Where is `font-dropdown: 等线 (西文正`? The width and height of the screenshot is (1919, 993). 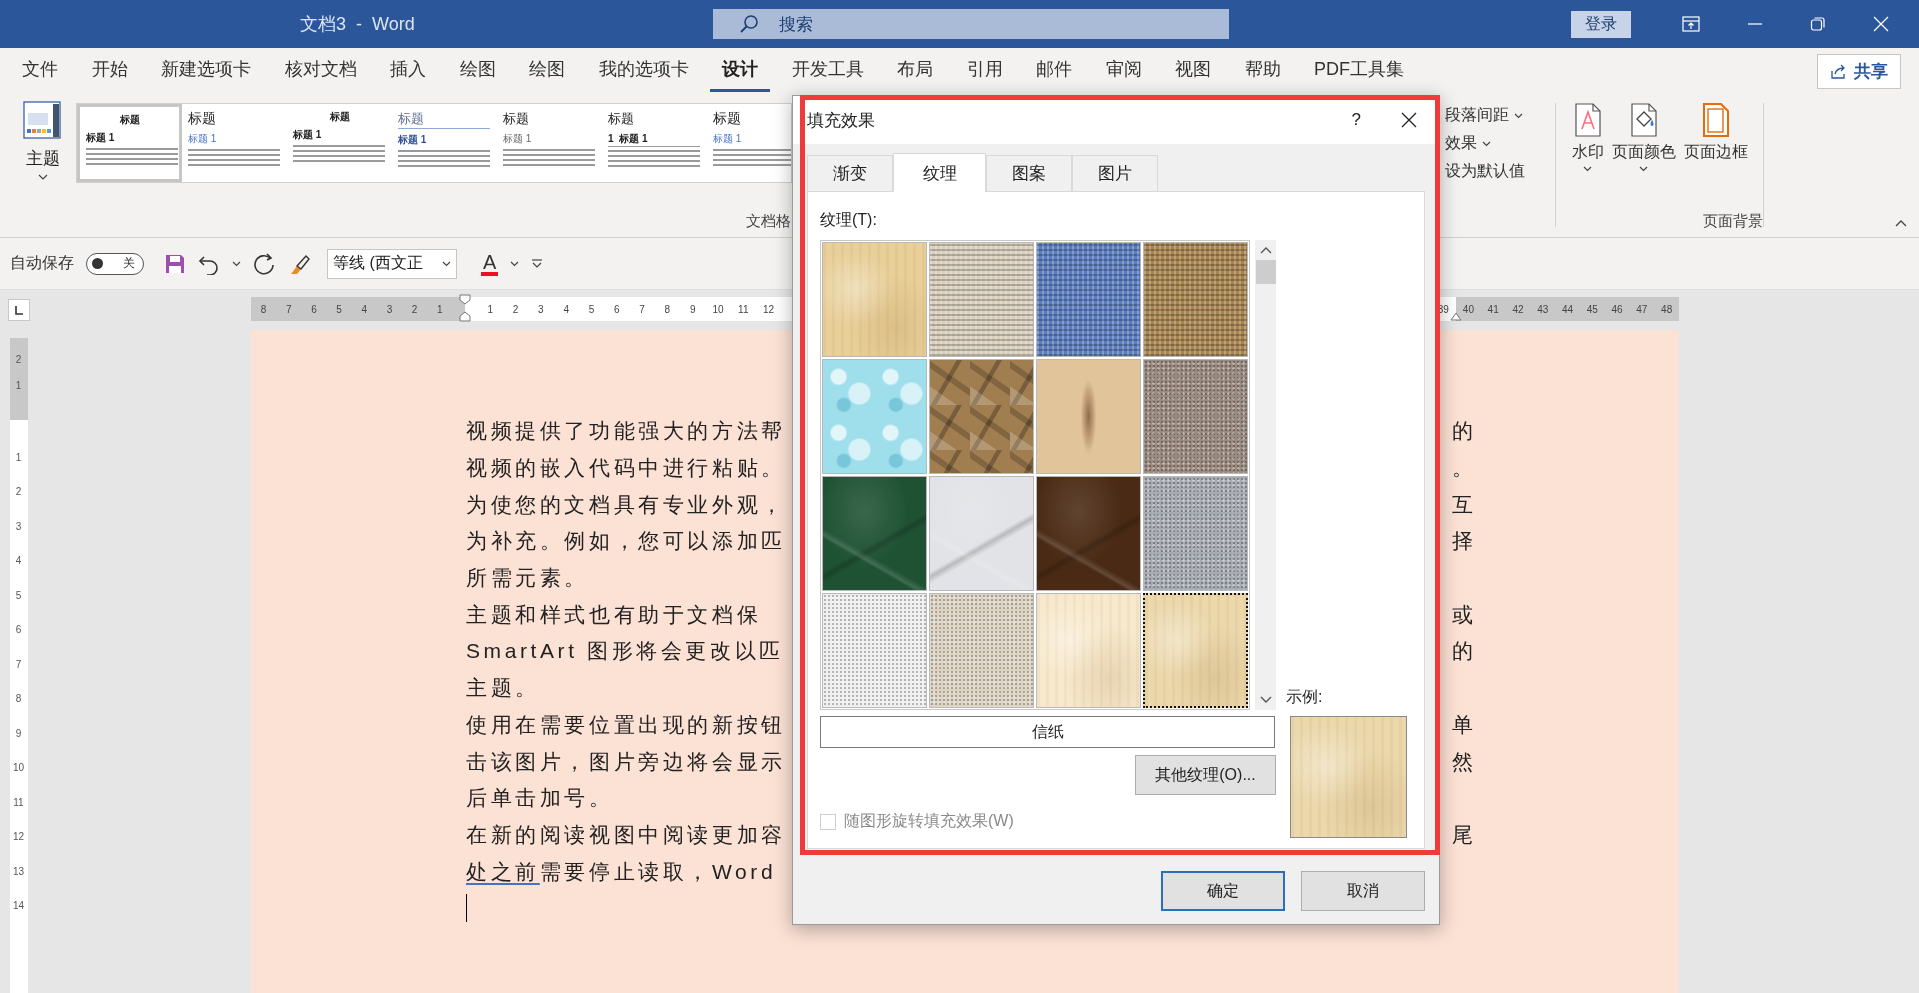 font-dropdown: 等线 (西文正 is located at coordinates (392, 263).